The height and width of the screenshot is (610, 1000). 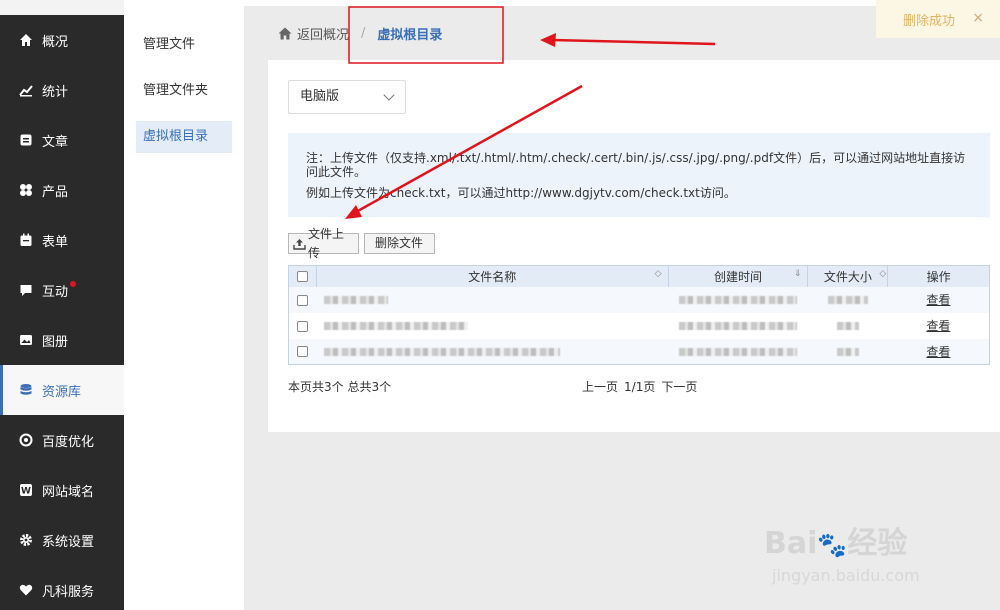 What do you see at coordinates (184, 91) in the screenshot?
I see `subnav-manage-folders: 管理文件夹` at bounding box center [184, 91].